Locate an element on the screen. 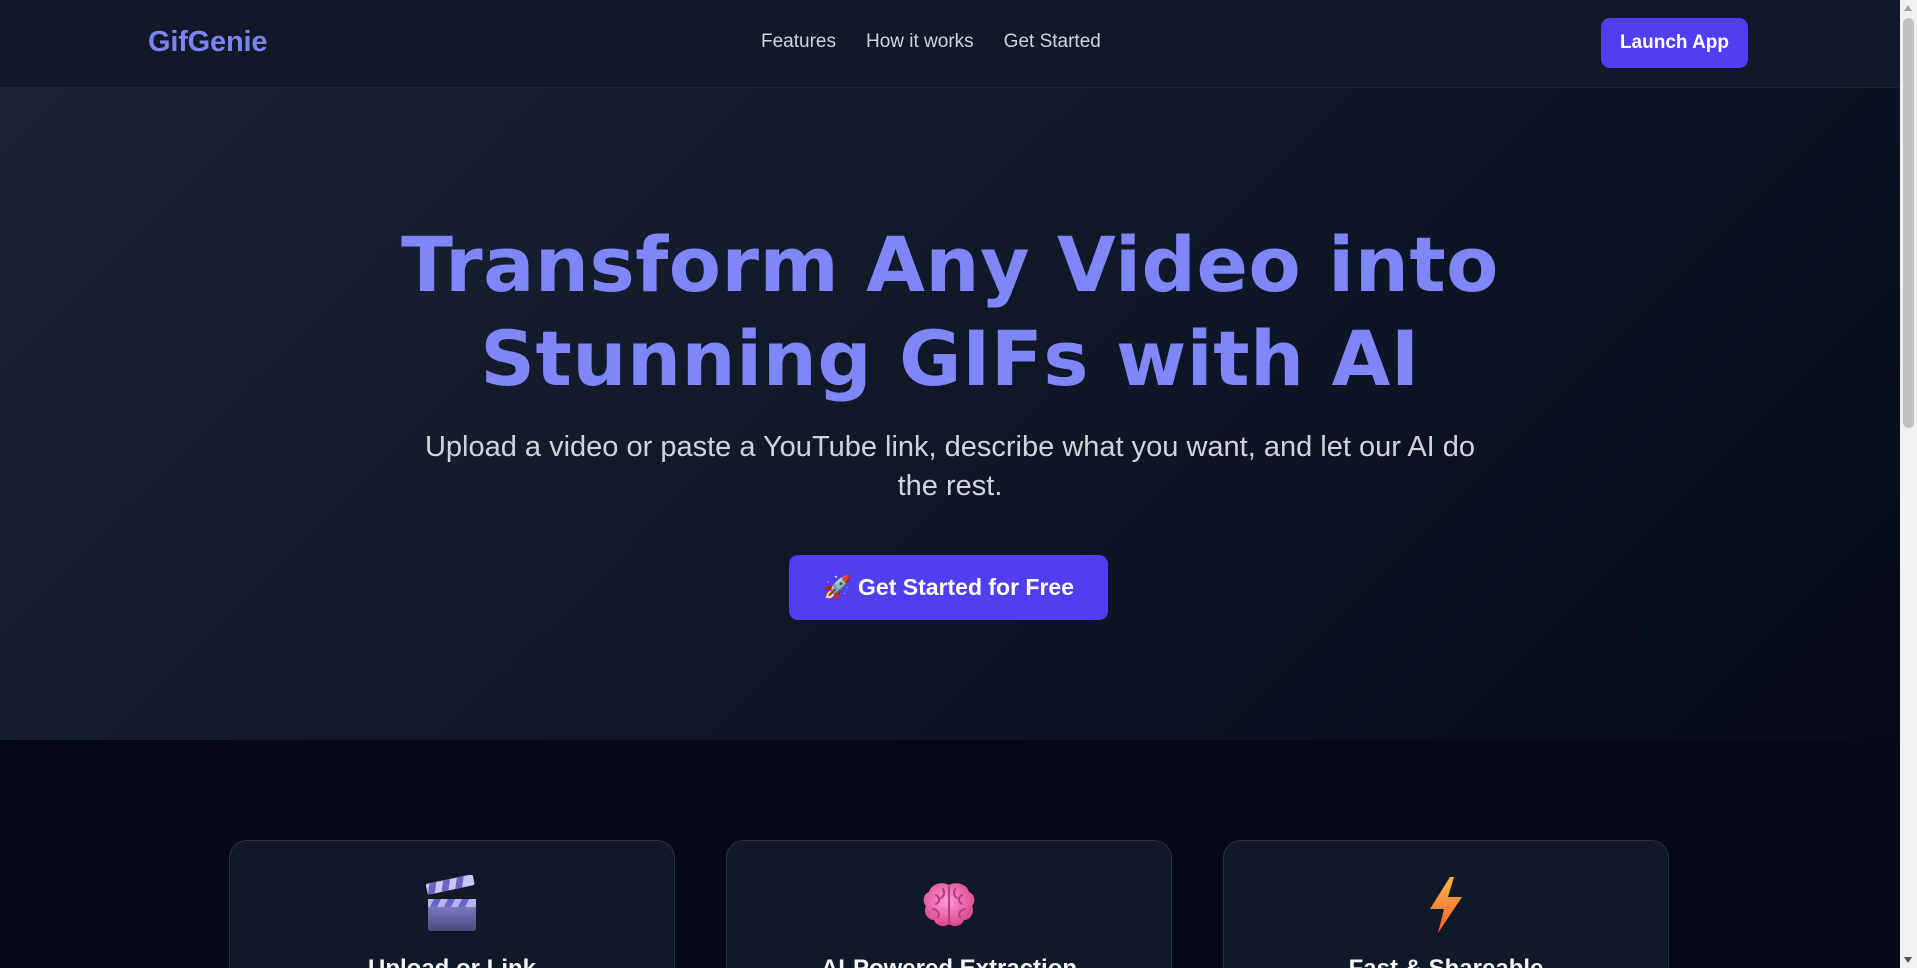  launch-app-button: Launch App is located at coordinates (1674, 43).